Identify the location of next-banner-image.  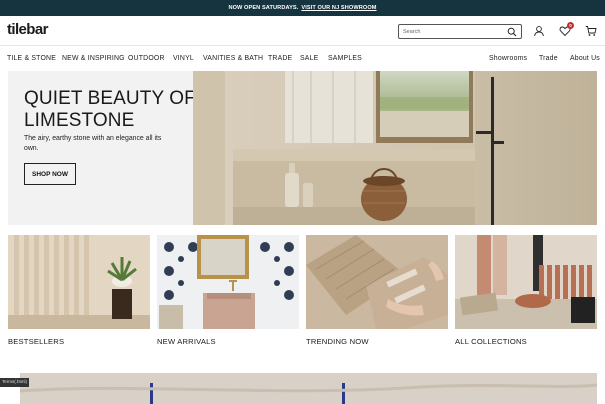
(308, 388).